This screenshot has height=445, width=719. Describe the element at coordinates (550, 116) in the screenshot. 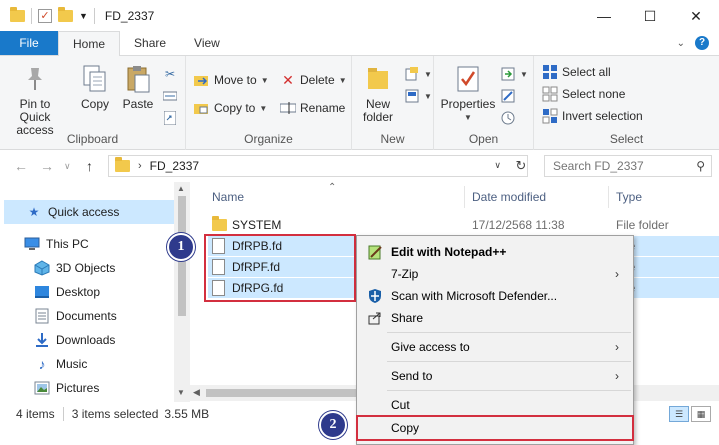

I see `invert-selection-icon` at that location.